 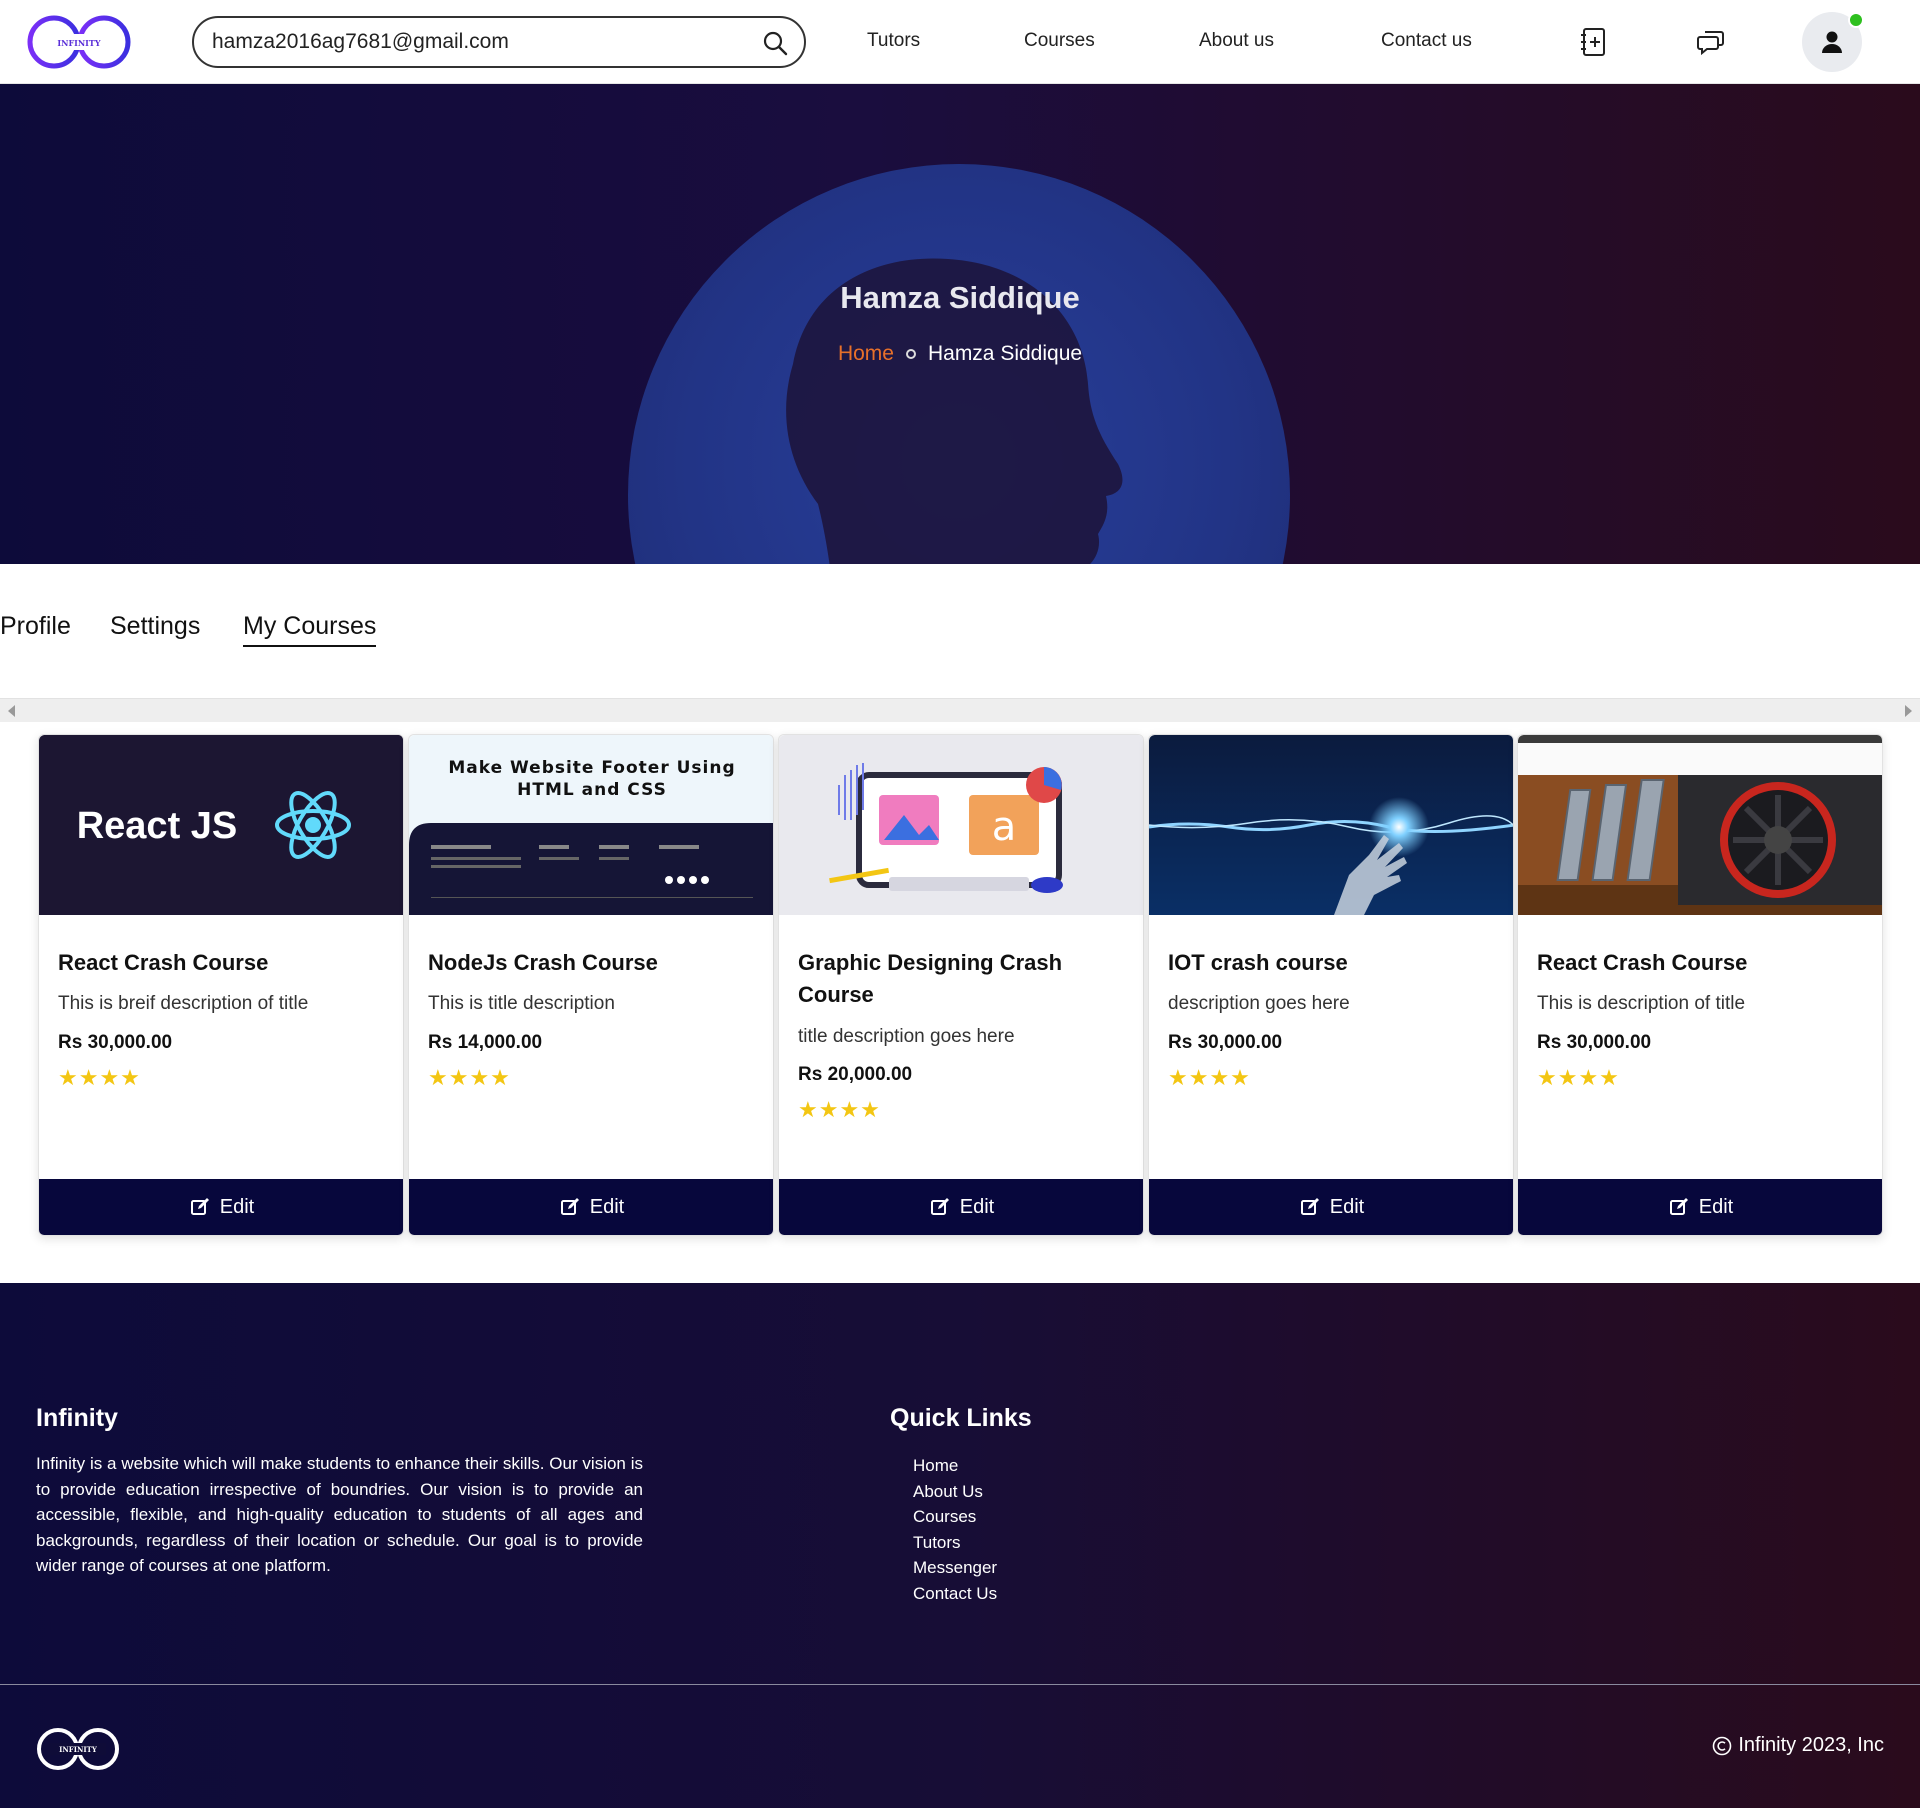 I want to click on breadcrumb: Home Hamza Siddique, so click(x=960, y=354).